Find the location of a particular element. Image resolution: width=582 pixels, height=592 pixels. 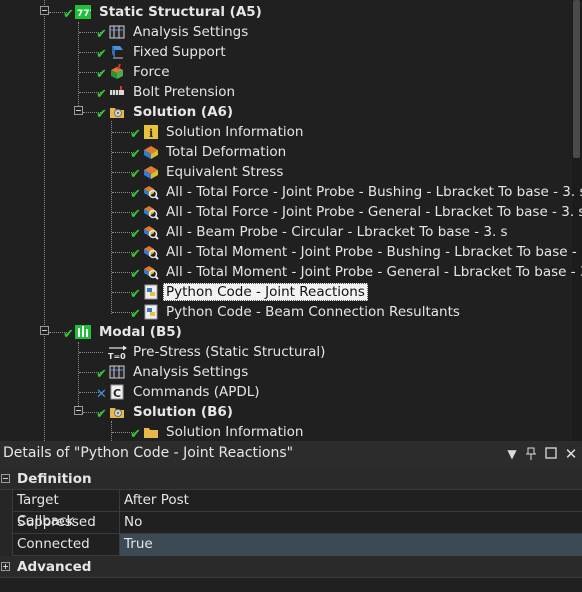

pre-stress-icon: T=0 is located at coordinates (117, 352).